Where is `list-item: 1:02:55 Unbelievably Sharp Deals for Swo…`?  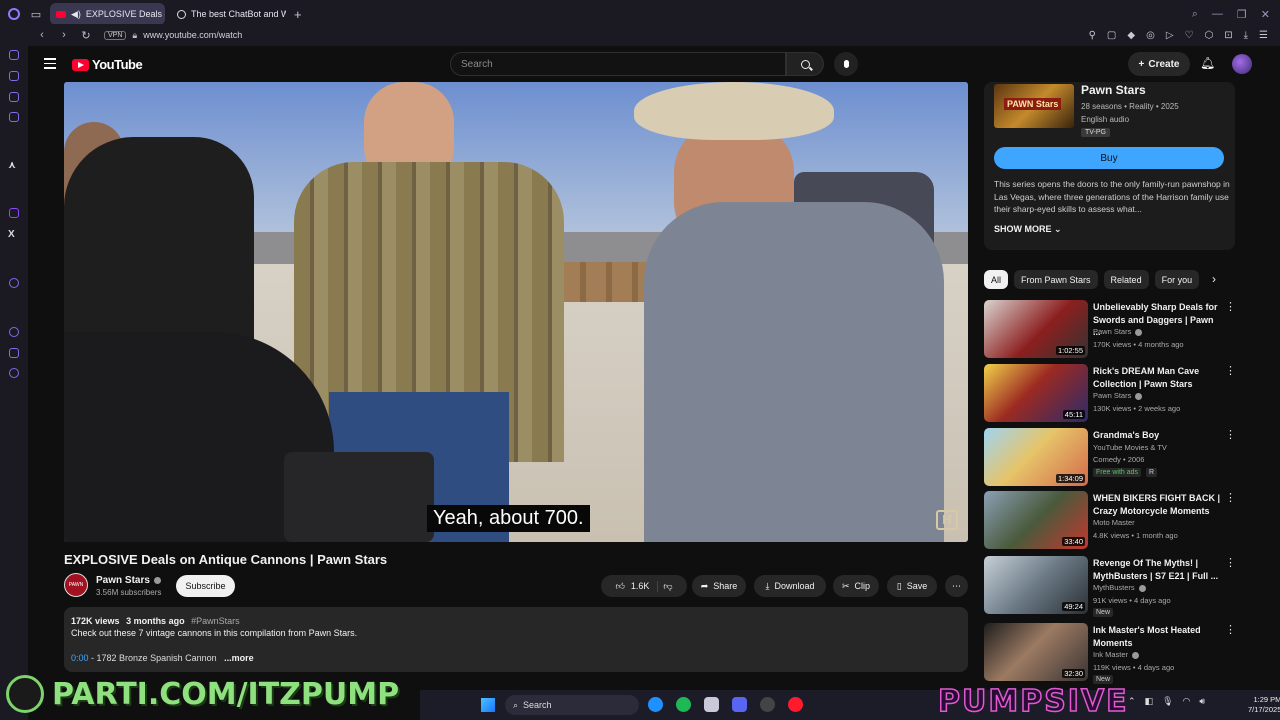
list-item: 1:02:55 Unbelievably Sharp Deals for Swo… is located at coordinates (1129, 329).